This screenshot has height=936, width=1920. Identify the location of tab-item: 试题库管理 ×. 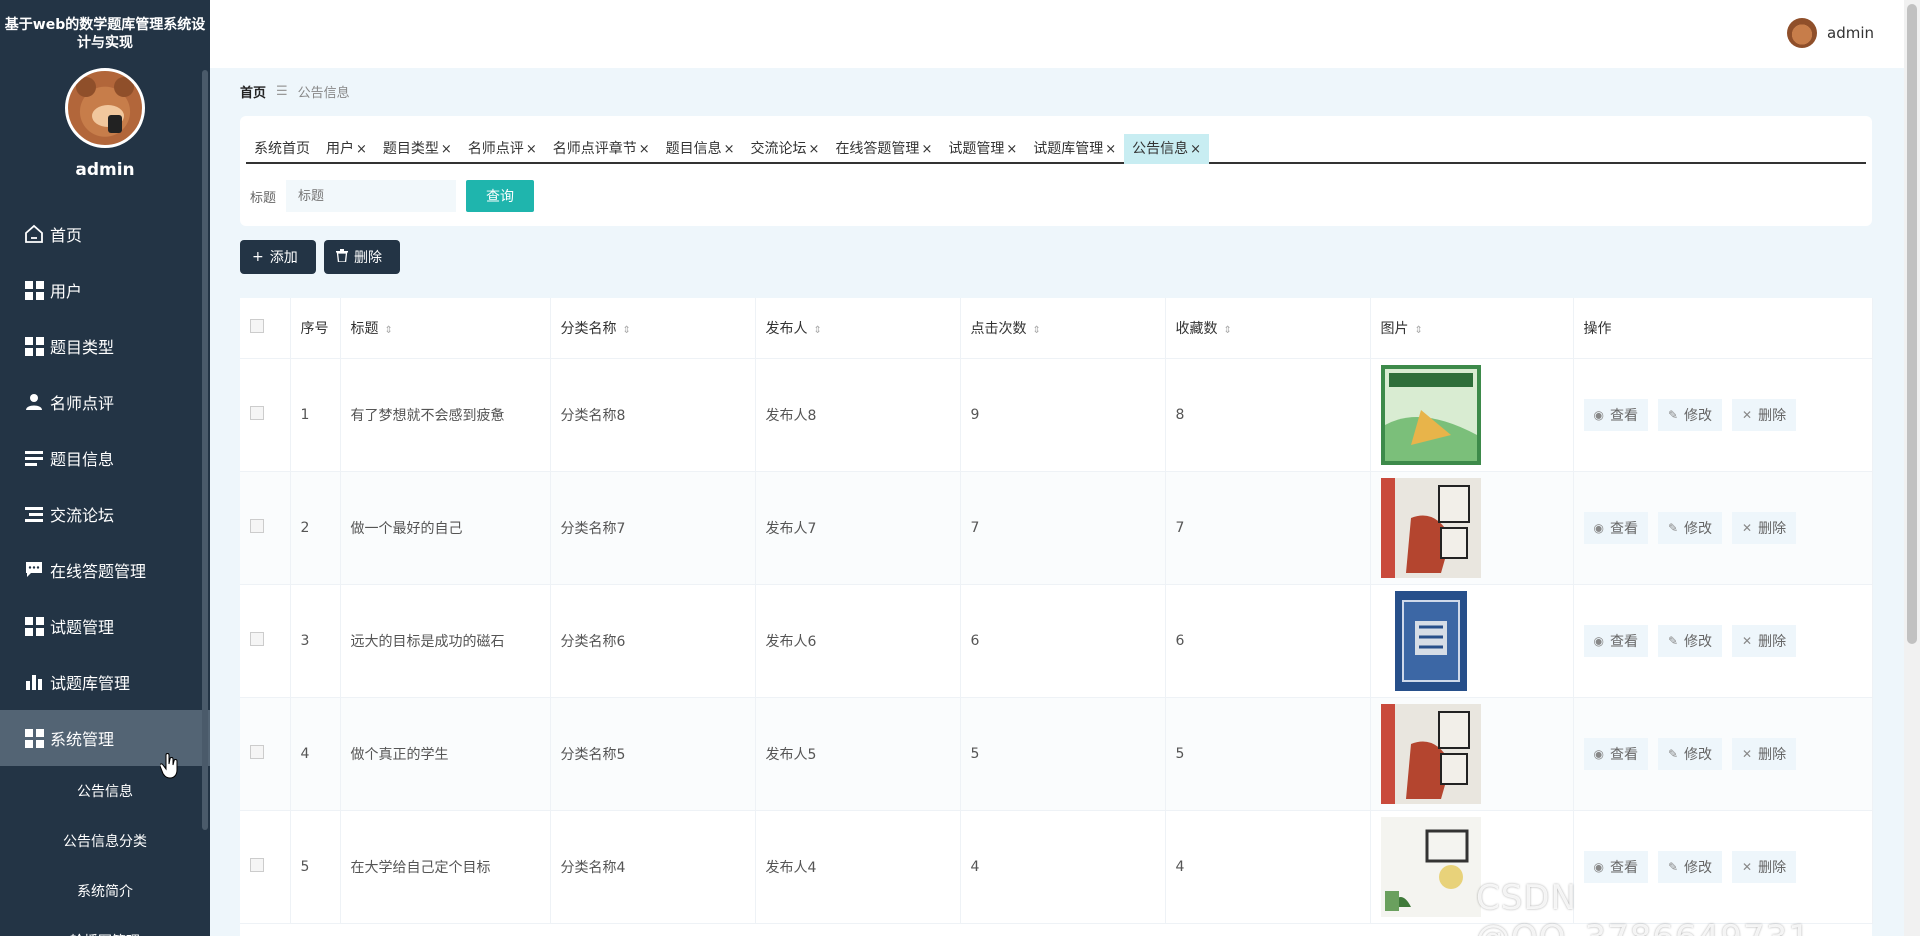
(1074, 149).